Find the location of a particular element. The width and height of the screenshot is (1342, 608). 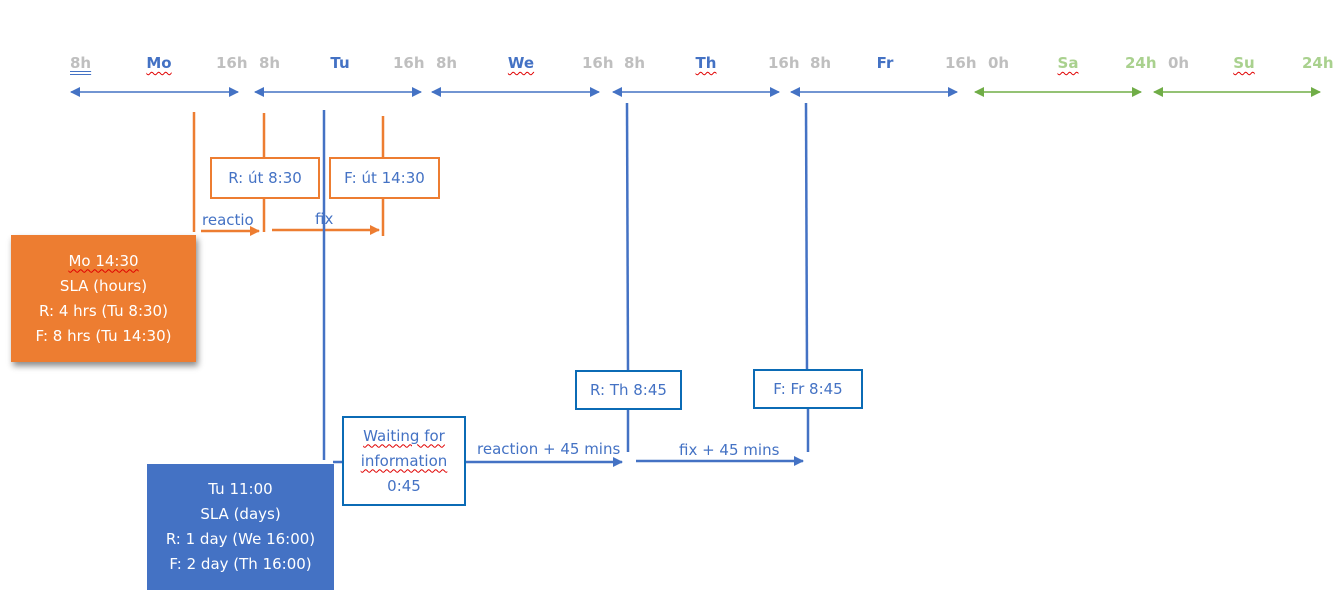

hour-label-su-end: 24h is located at coordinates (1318, 63).